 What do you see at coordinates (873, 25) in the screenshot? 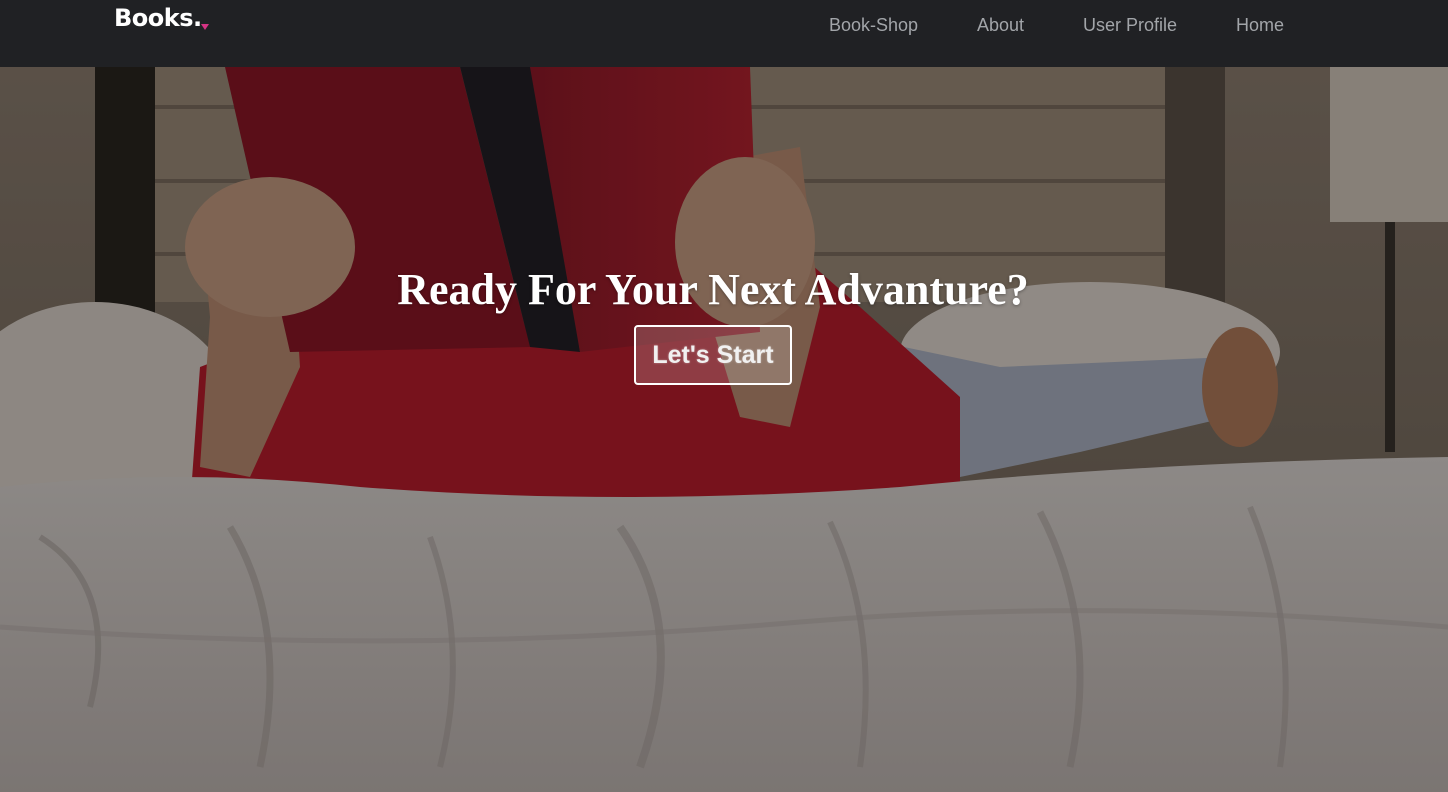
I see `nav-link-book-shop: Book-Shop` at bounding box center [873, 25].